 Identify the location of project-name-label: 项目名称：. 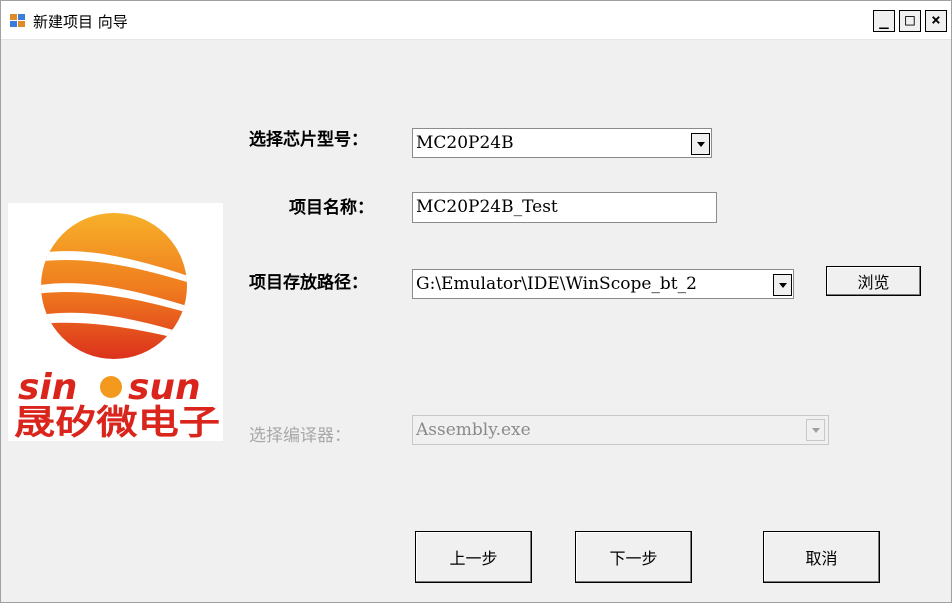
(331, 208).